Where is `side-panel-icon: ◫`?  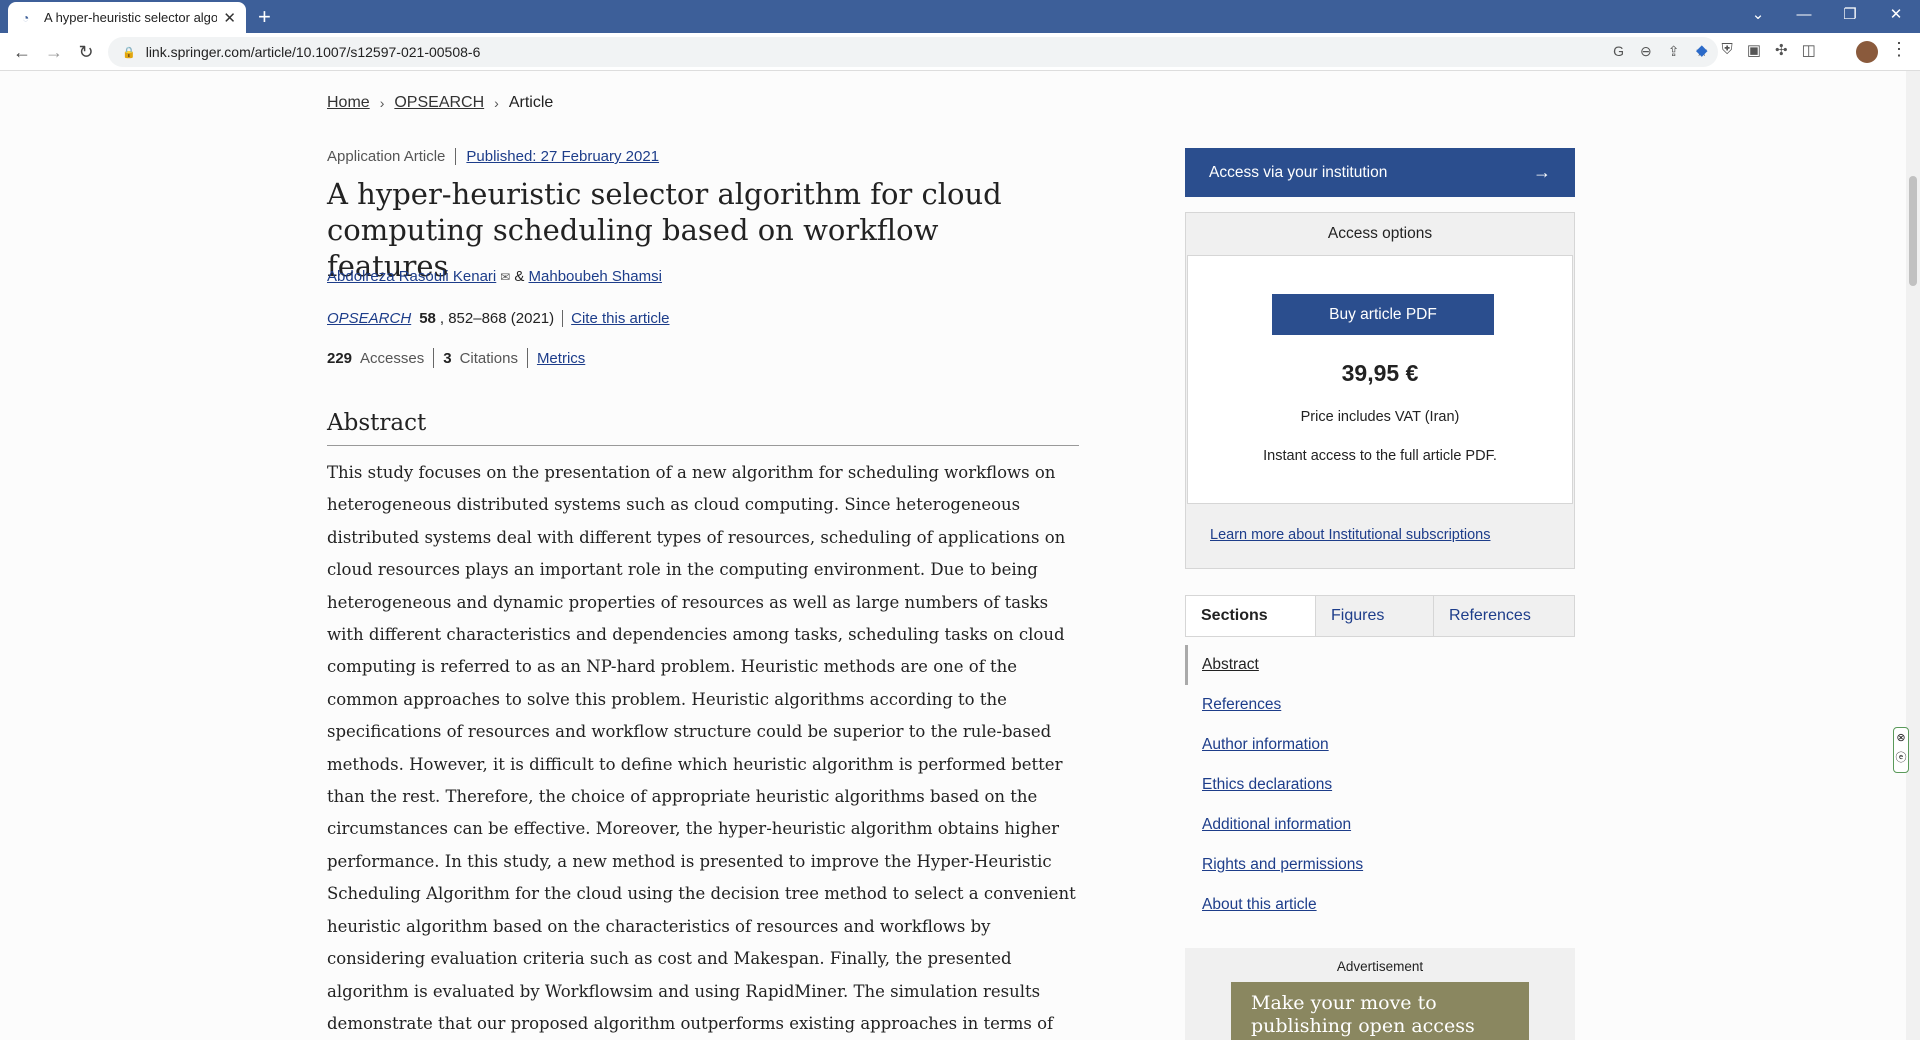
side-panel-icon: ◫ is located at coordinates (1809, 50).